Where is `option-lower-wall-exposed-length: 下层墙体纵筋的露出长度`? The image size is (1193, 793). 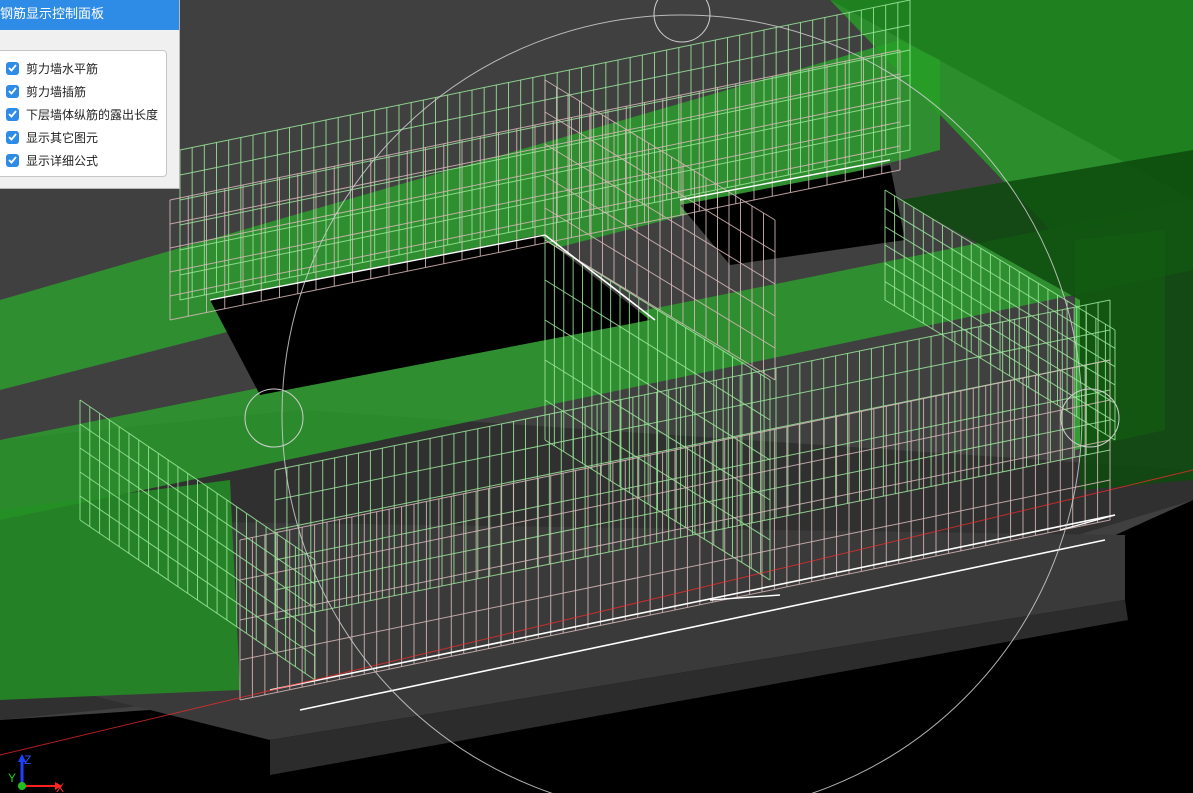
option-lower-wall-exposed-length: 下层墙体纵筋的露出长度 is located at coordinates (82, 114).